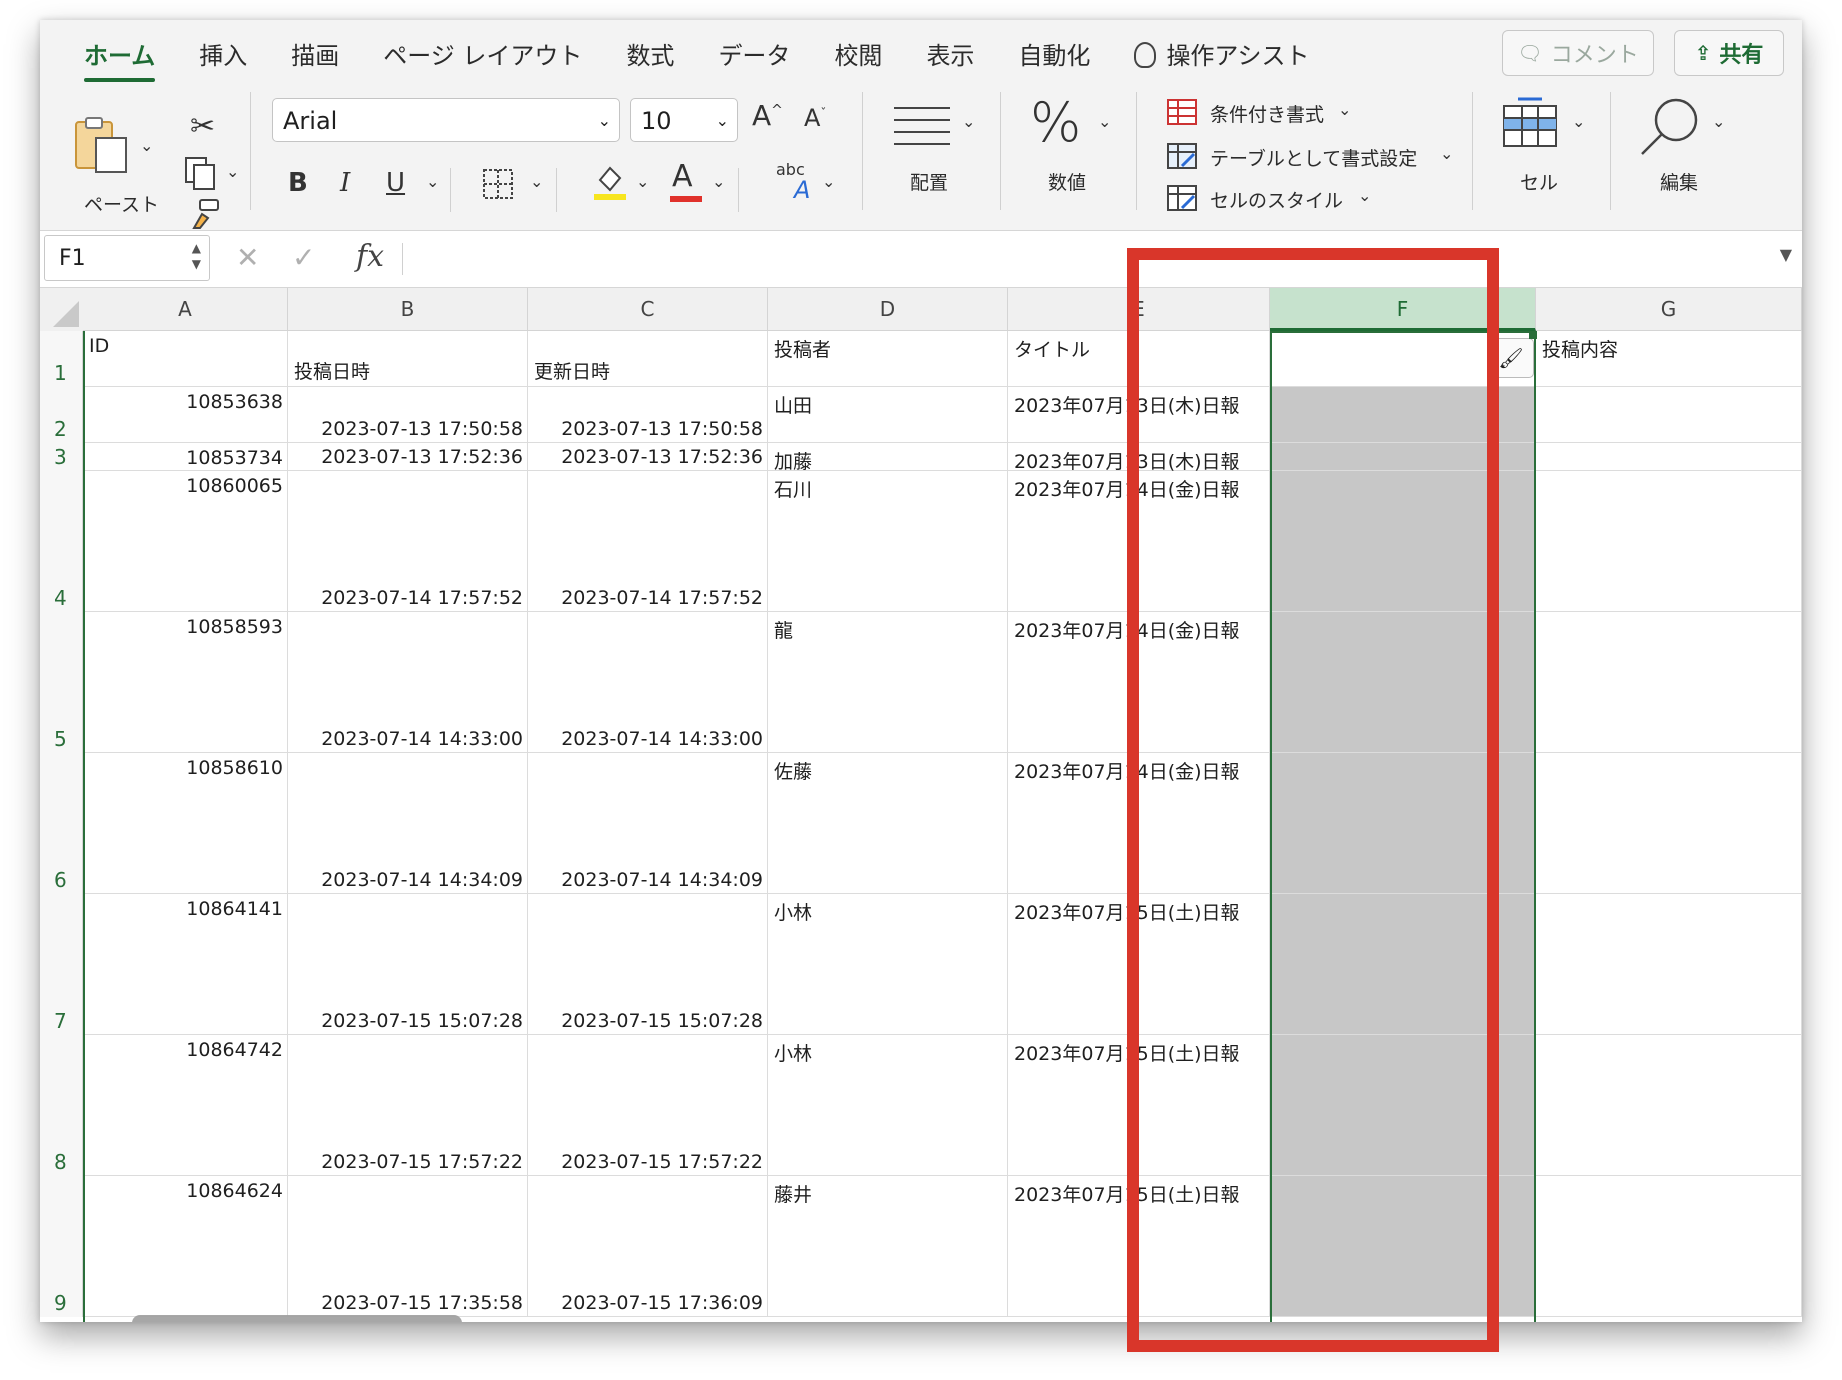 Image resolution: width=1842 pixels, height=1380 pixels. What do you see at coordinates (1669, 541) in the screenshot?
I see `cell-g4` at bounding box center [1669, 541].